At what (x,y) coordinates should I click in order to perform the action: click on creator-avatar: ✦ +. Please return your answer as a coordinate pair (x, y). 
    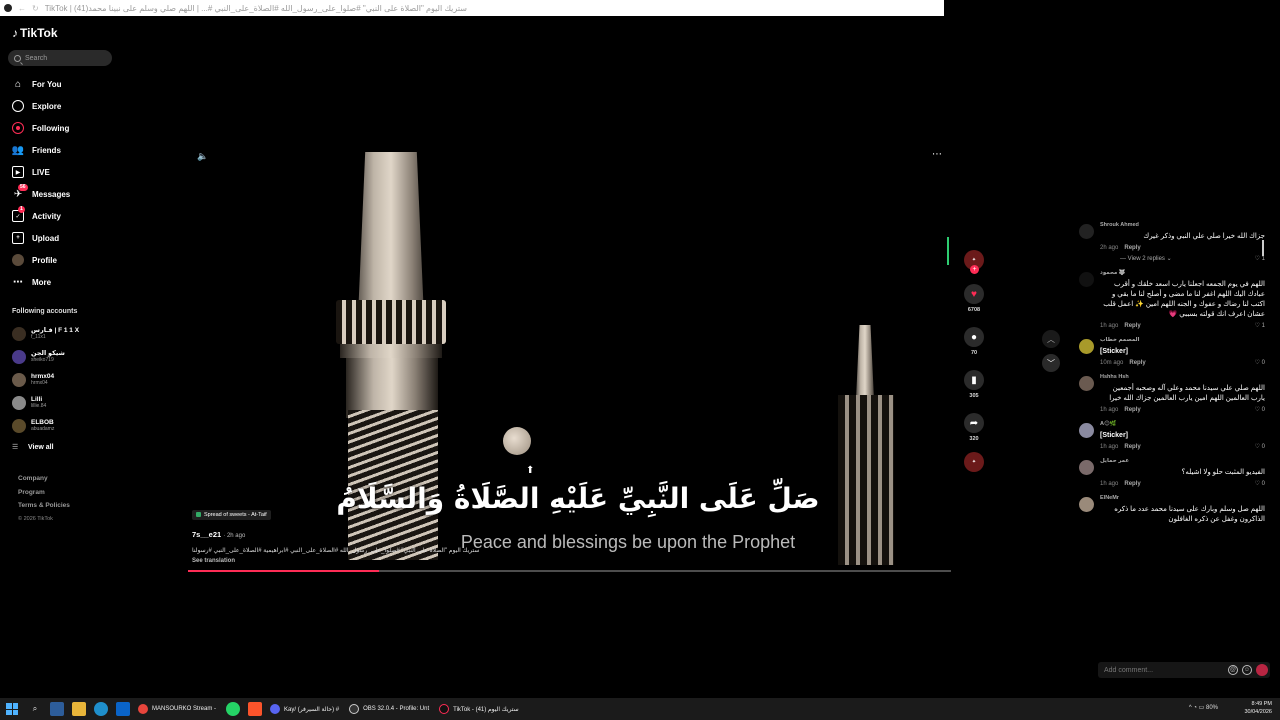
    Looking at the image, I should click on (974, 262).